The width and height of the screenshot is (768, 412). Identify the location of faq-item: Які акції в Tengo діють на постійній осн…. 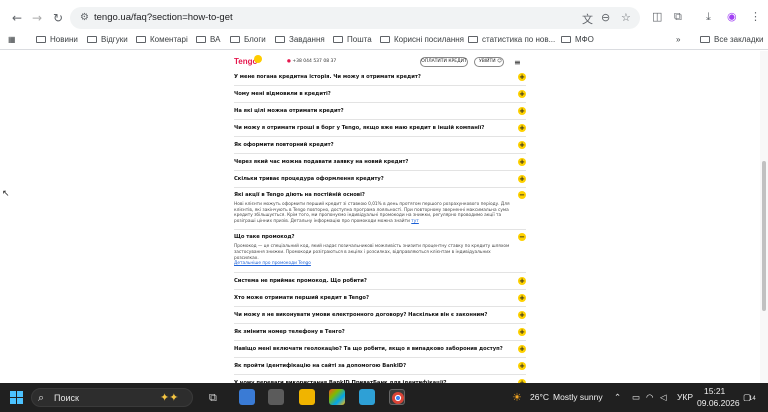
(380, 209).